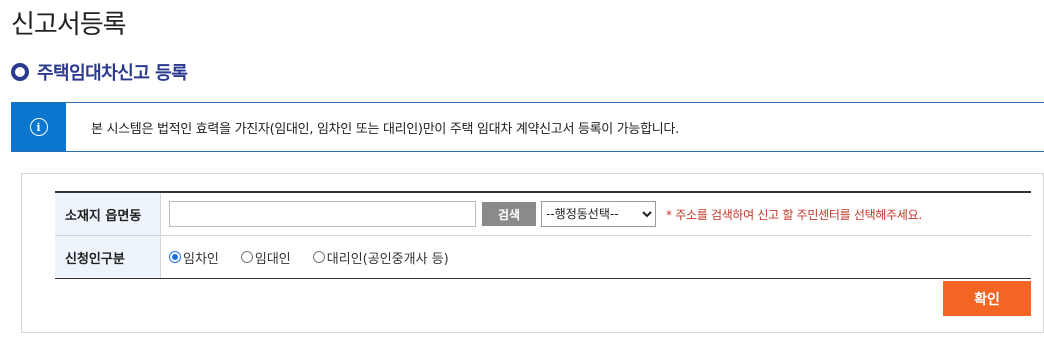 The height and width of the screenshot is (340, 1044). What do you see at coordinates (69, 25) in the screenshot?
I see `page-title: 신고서등록` at bounding box center [69, 25].